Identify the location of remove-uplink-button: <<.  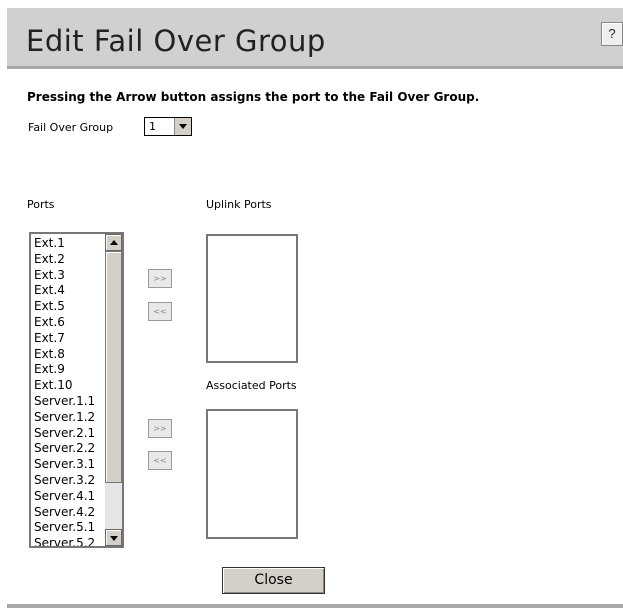
(160, 311).